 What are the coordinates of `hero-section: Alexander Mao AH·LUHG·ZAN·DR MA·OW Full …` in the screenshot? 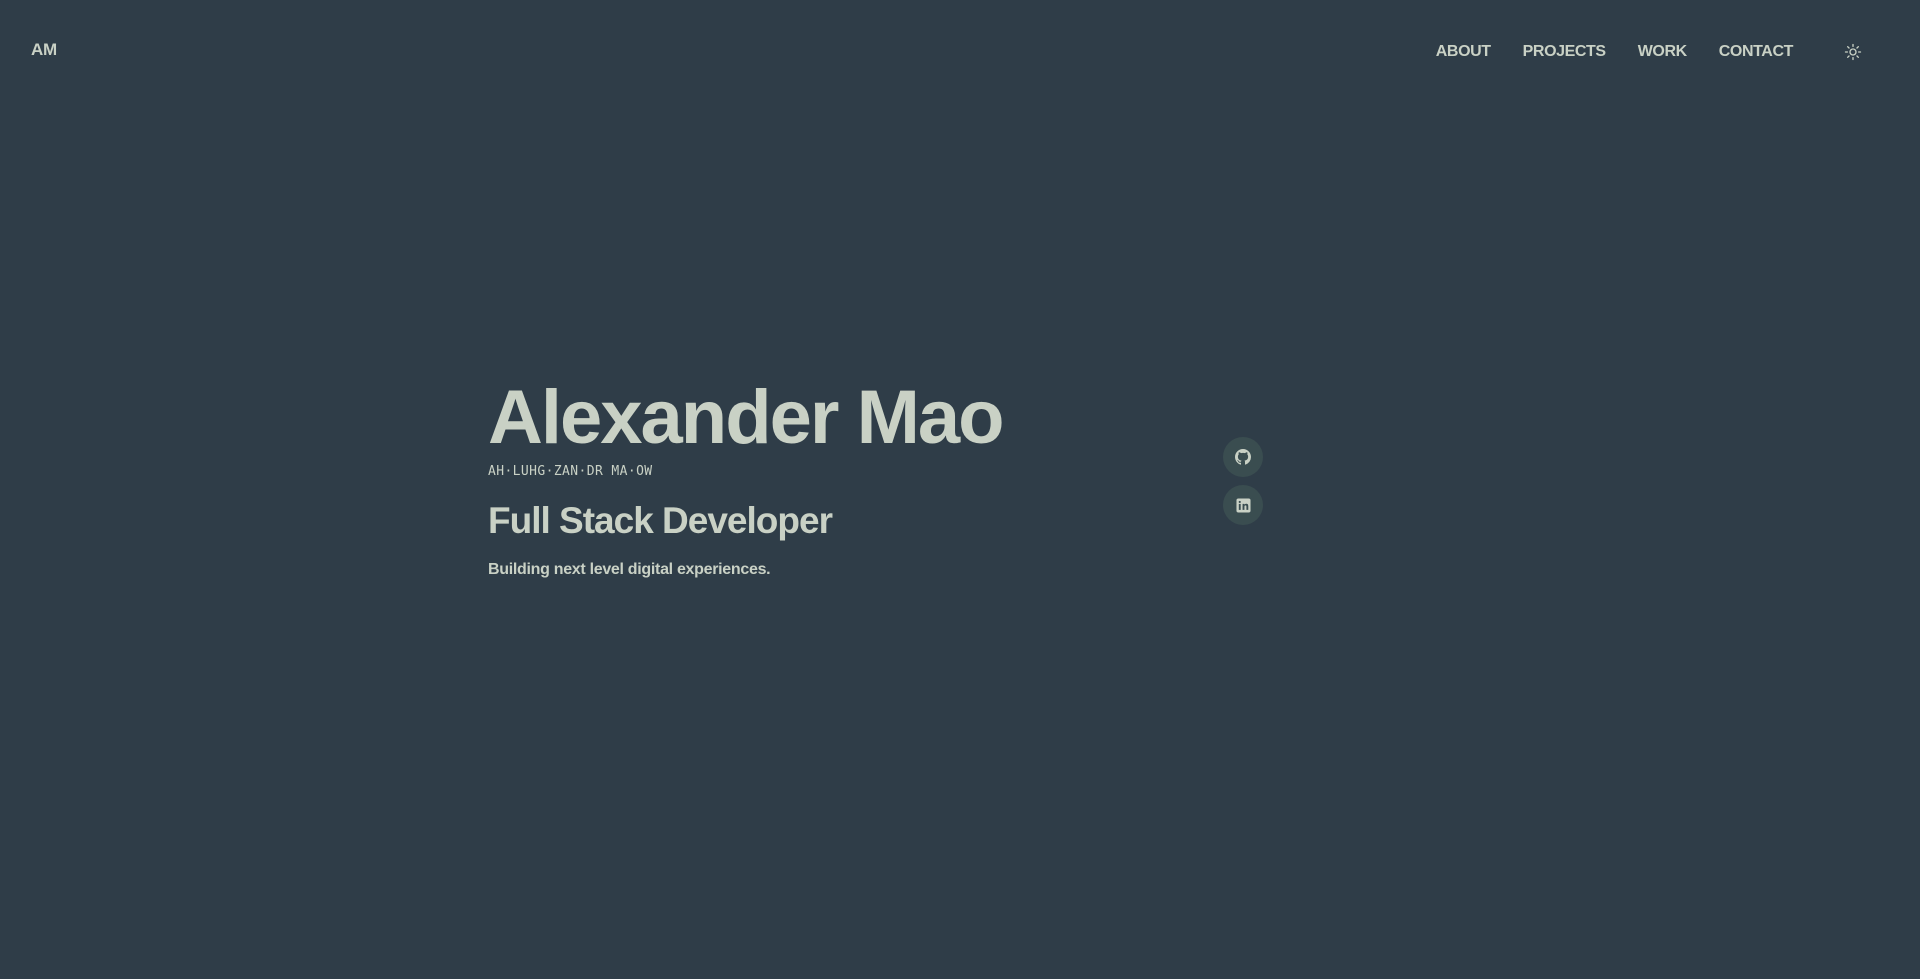 It's located at (868, 478).